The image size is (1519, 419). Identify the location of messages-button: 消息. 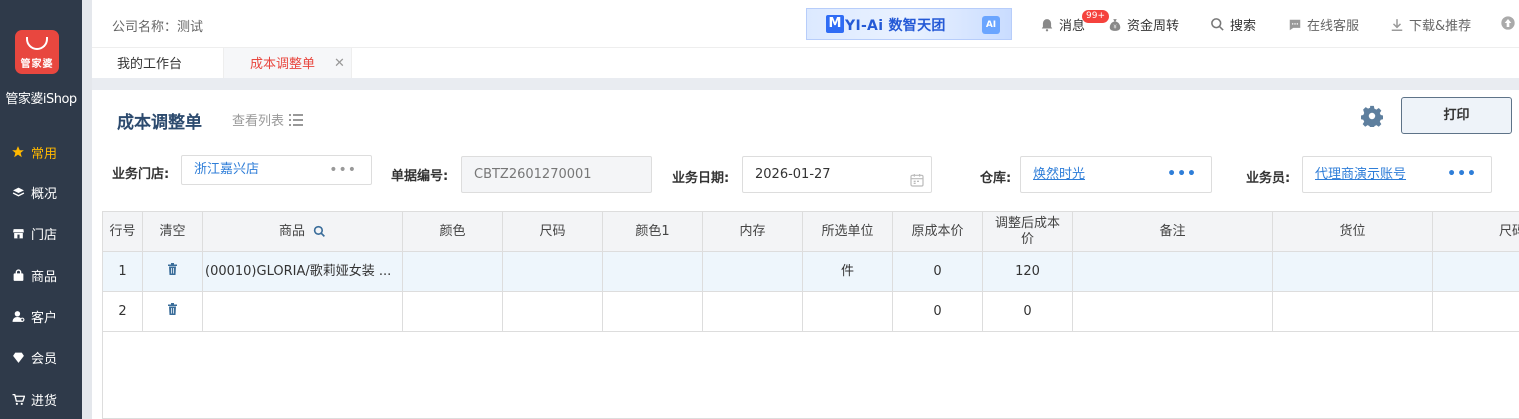
(1062, 24).